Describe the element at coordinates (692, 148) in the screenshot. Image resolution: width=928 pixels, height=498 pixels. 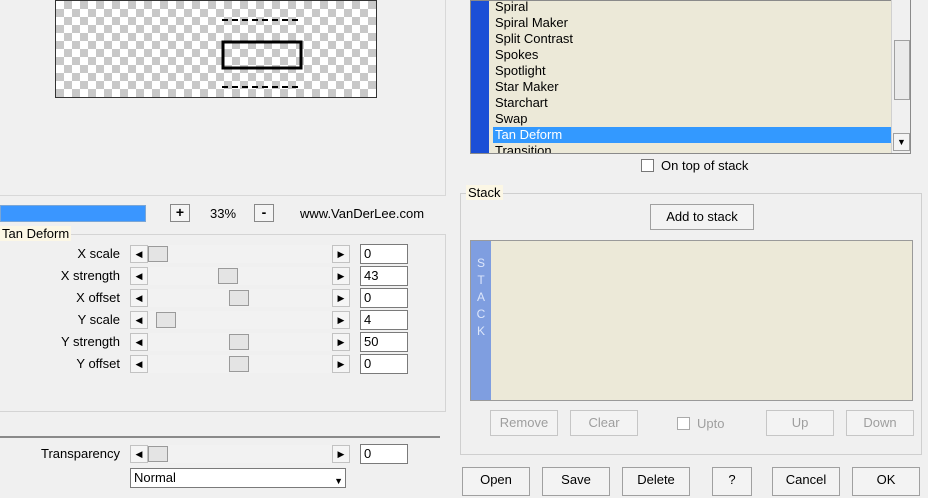
I see `list-item: Transition` at that location.